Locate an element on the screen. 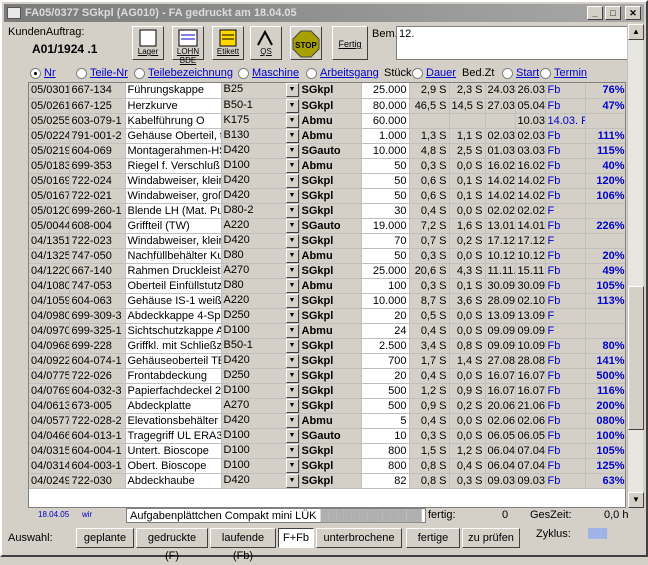 Image resolution: width=648 pixels, height=565 pixels. sort-arbeitsgang-radio: Arbeitsgang is located at coordinates (342, 73).